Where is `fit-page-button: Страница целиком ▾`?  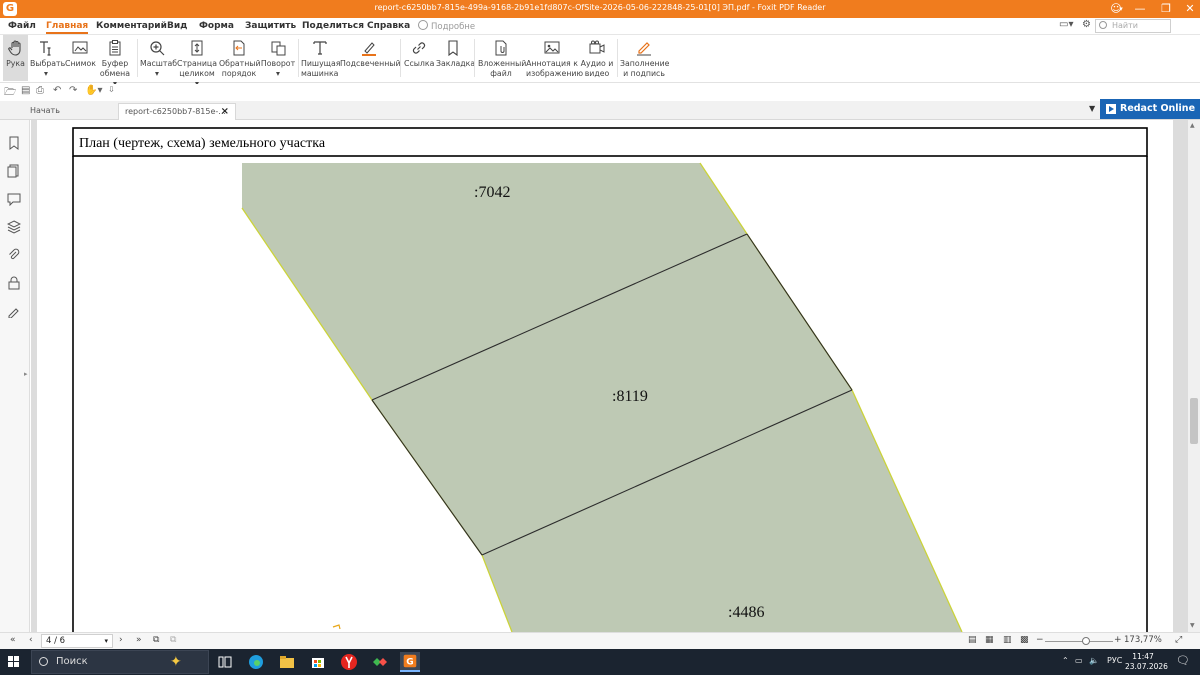 fit-page-button: Страница целиком ▾ is located at coordinates (197, 61).